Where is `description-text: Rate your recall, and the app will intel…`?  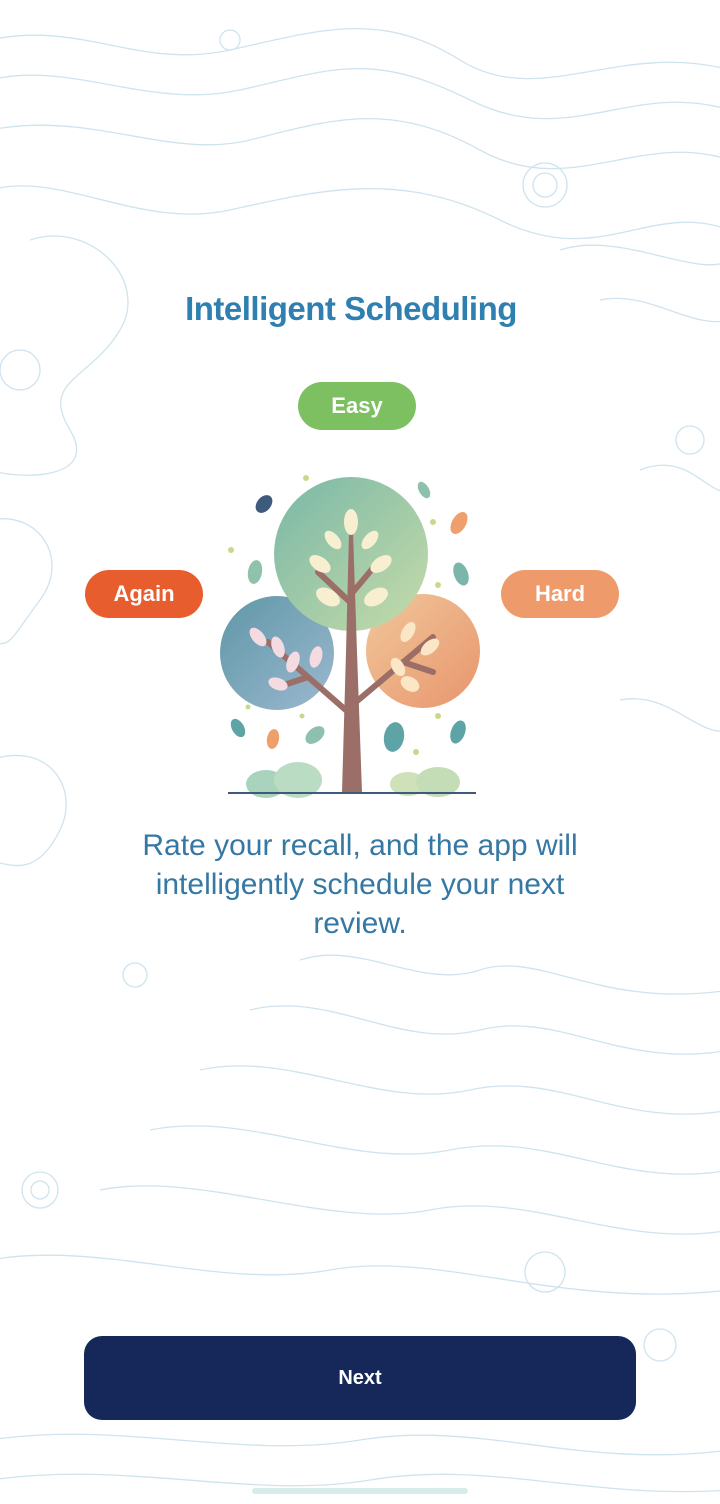
description-text: Rate your recall, and the app will intel… is located at coordinates (360, 884).